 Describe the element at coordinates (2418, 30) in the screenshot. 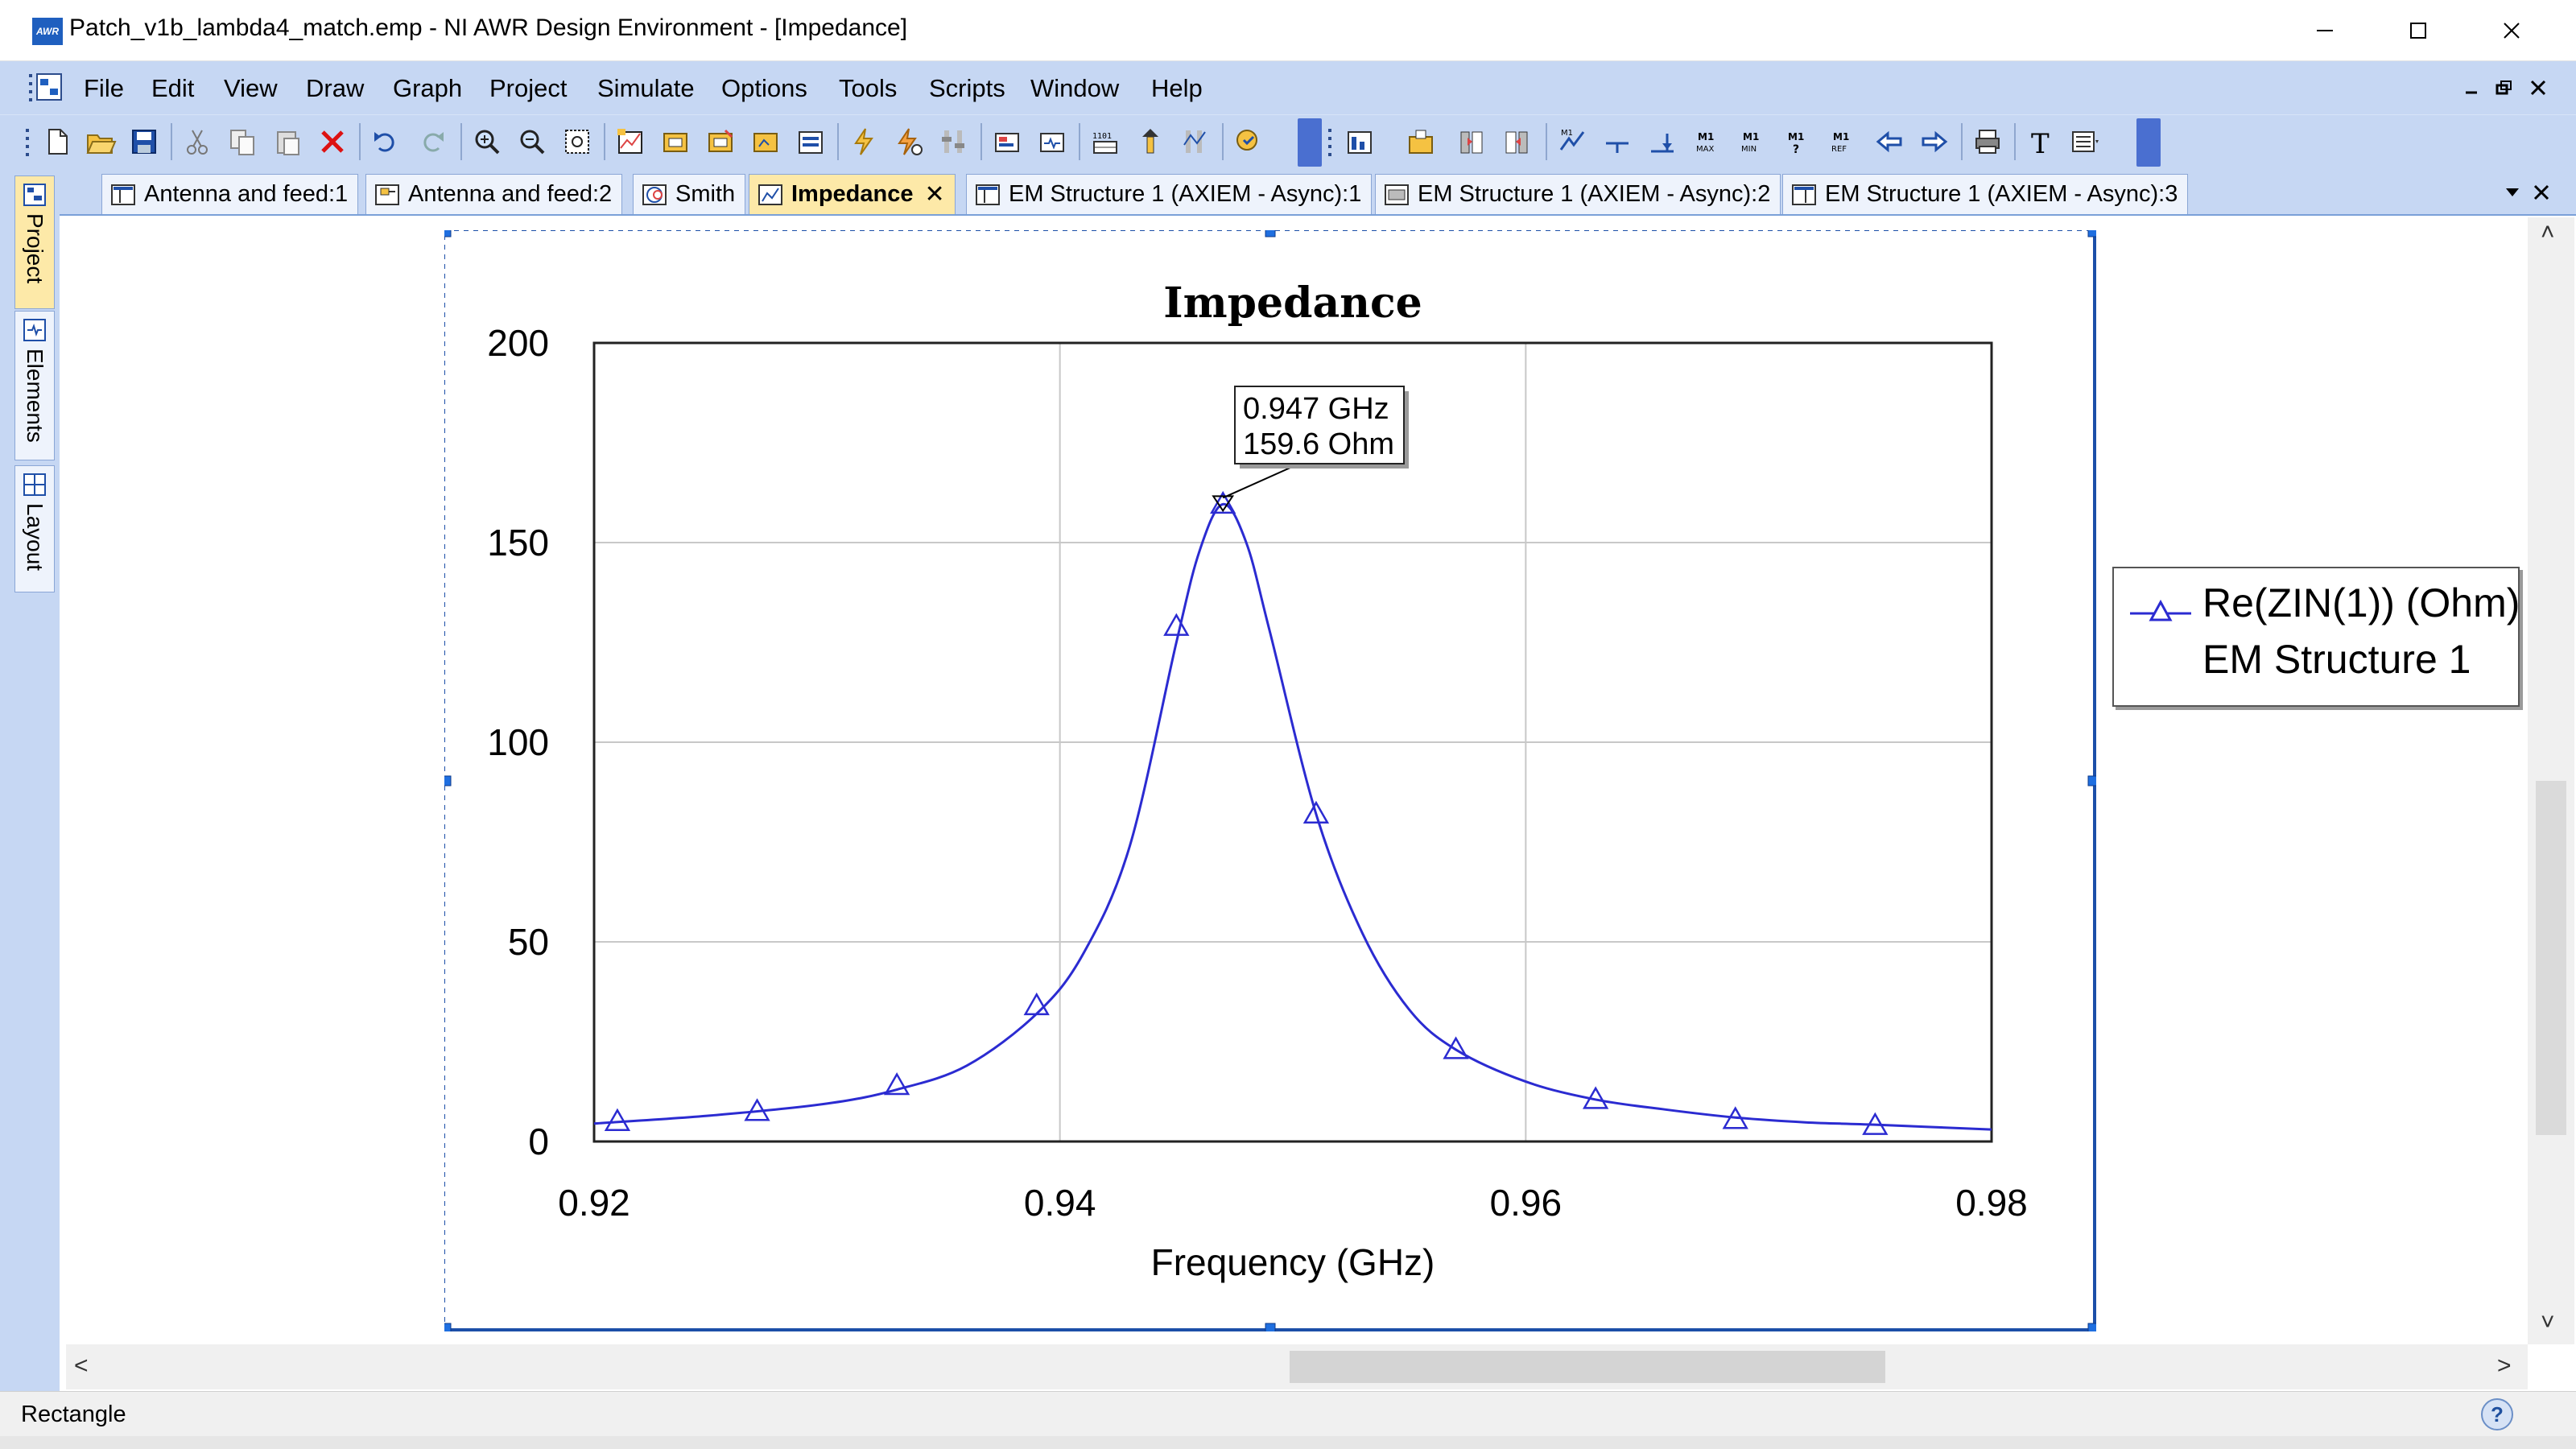

I see `maximize-button` at that location.